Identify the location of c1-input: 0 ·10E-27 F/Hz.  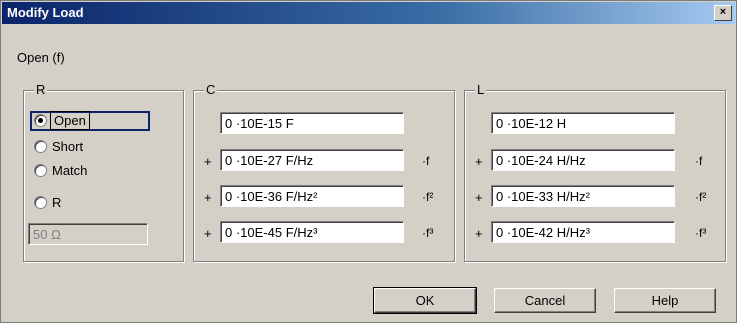
(312, 160).